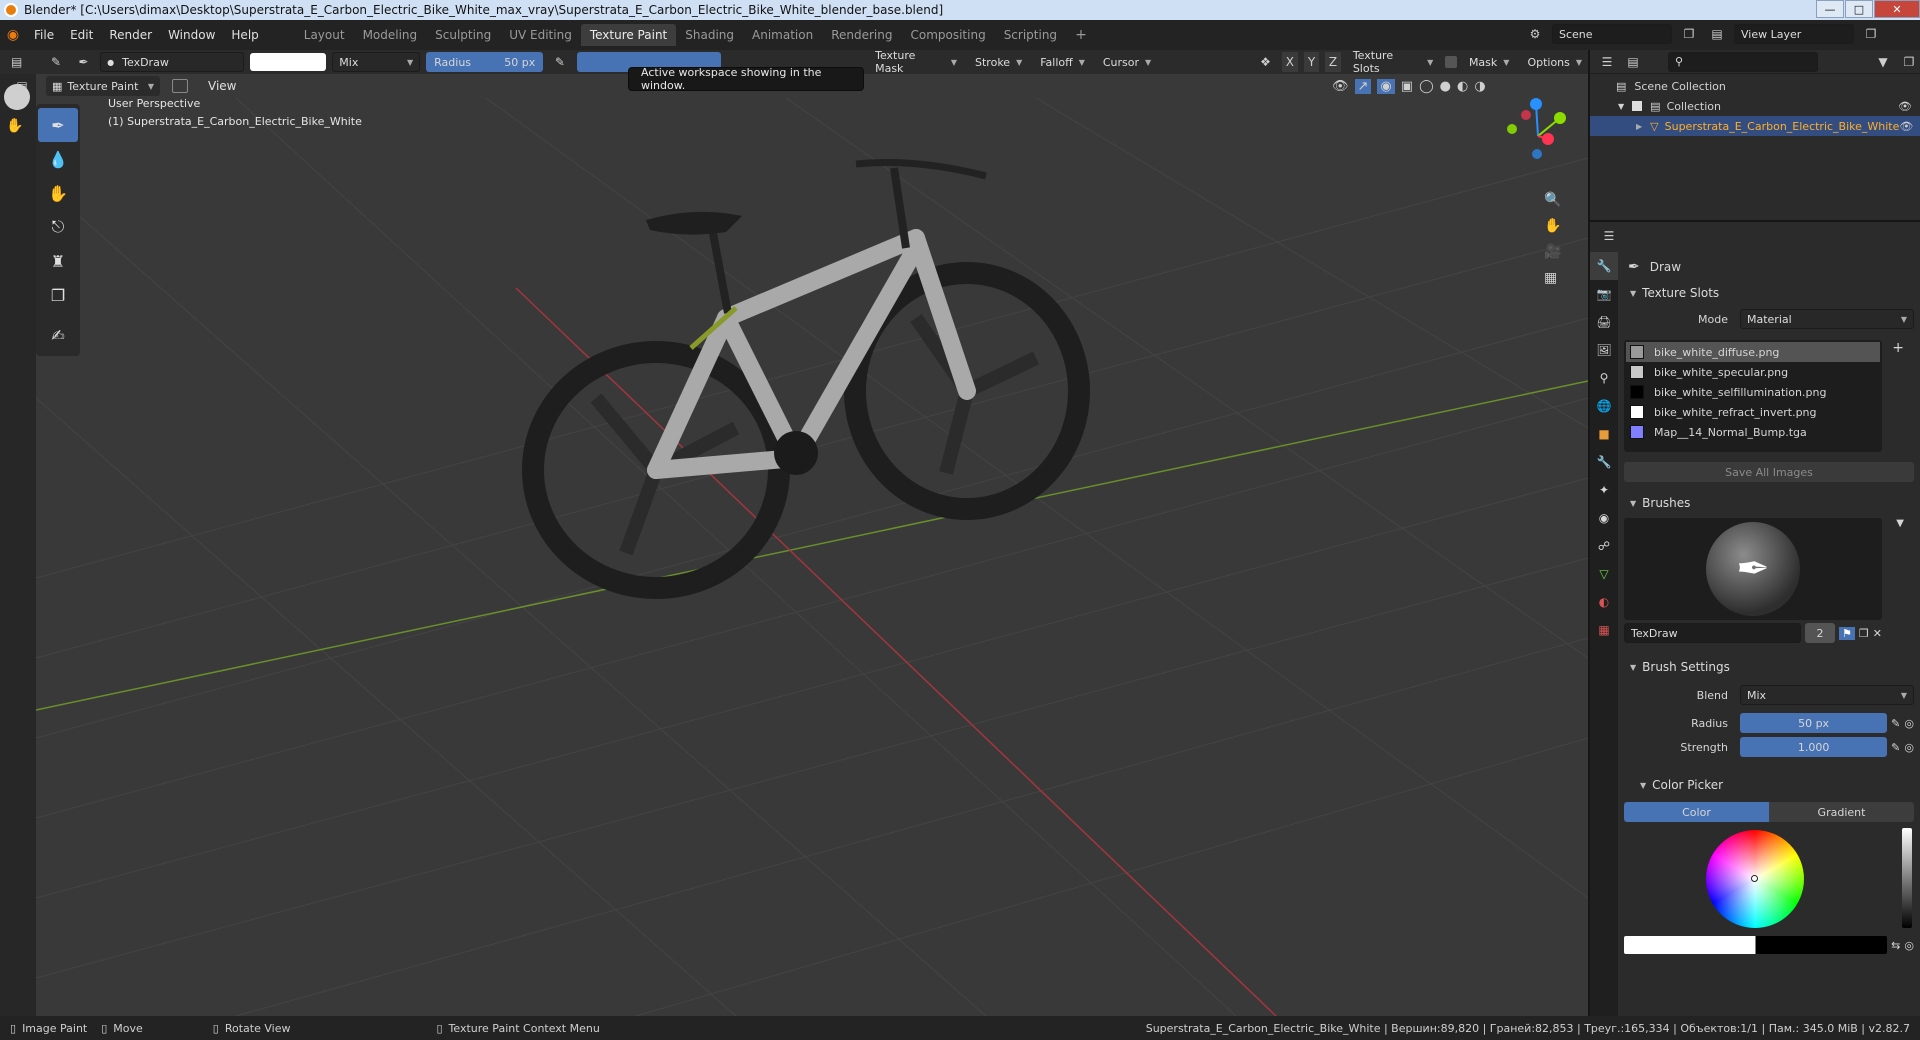  Describe the element at coordinates (172, 62) in the screenshot. I see `brush-selector: ● TexDraw` at that location.